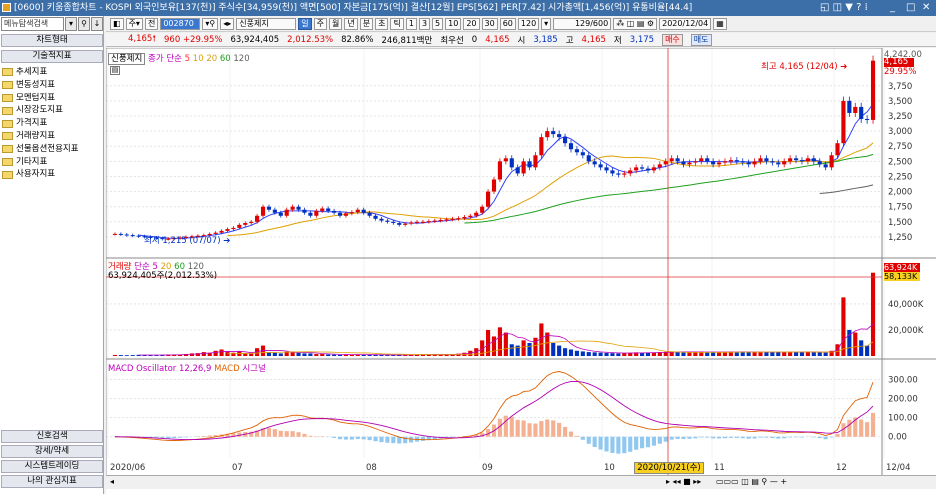 Image resolution: width=936 pixels, height=494 pixels. What do you see at coordinates (52, 174) in the screenshot?
I see `tree-item: 사용자지표` at bounding box center [52, 174].